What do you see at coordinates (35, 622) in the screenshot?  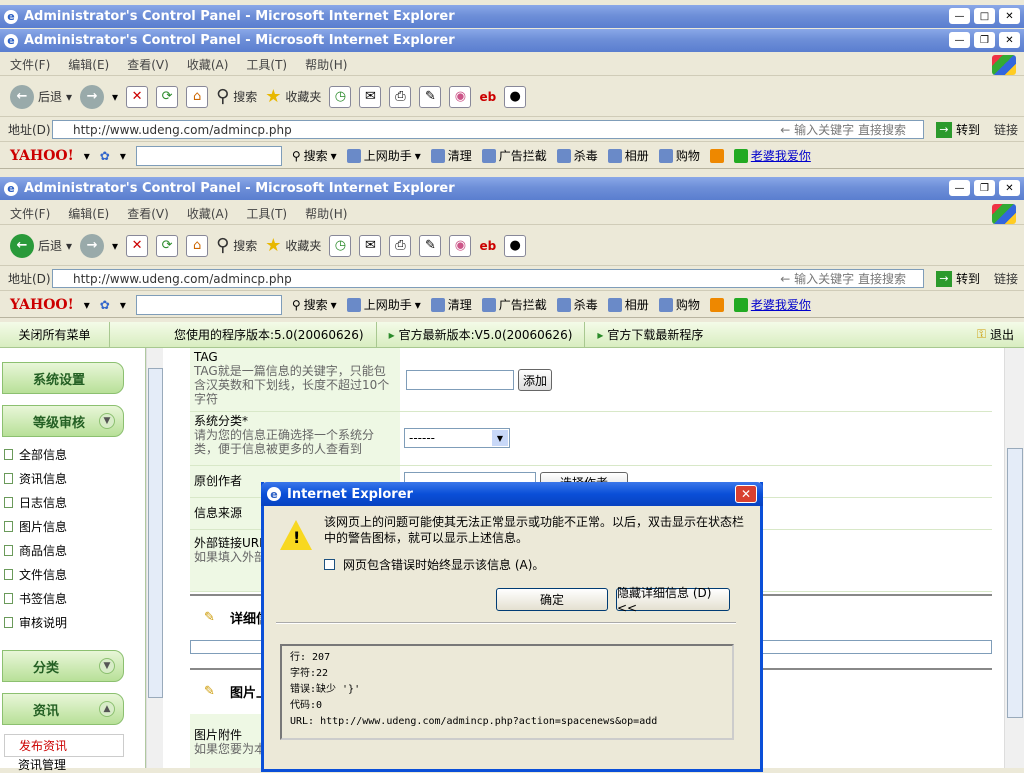 I see `sidebar-item-audit-help: 审核说明` at bounding box center [35, 622].